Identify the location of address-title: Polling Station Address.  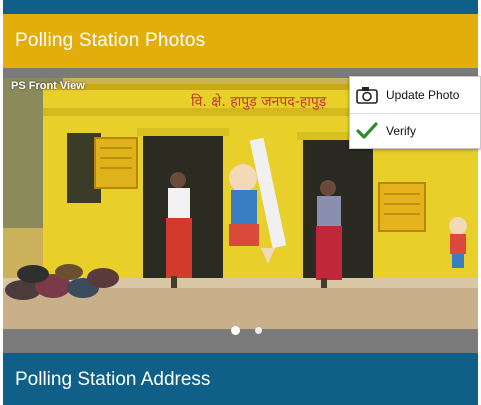
(113, 379).